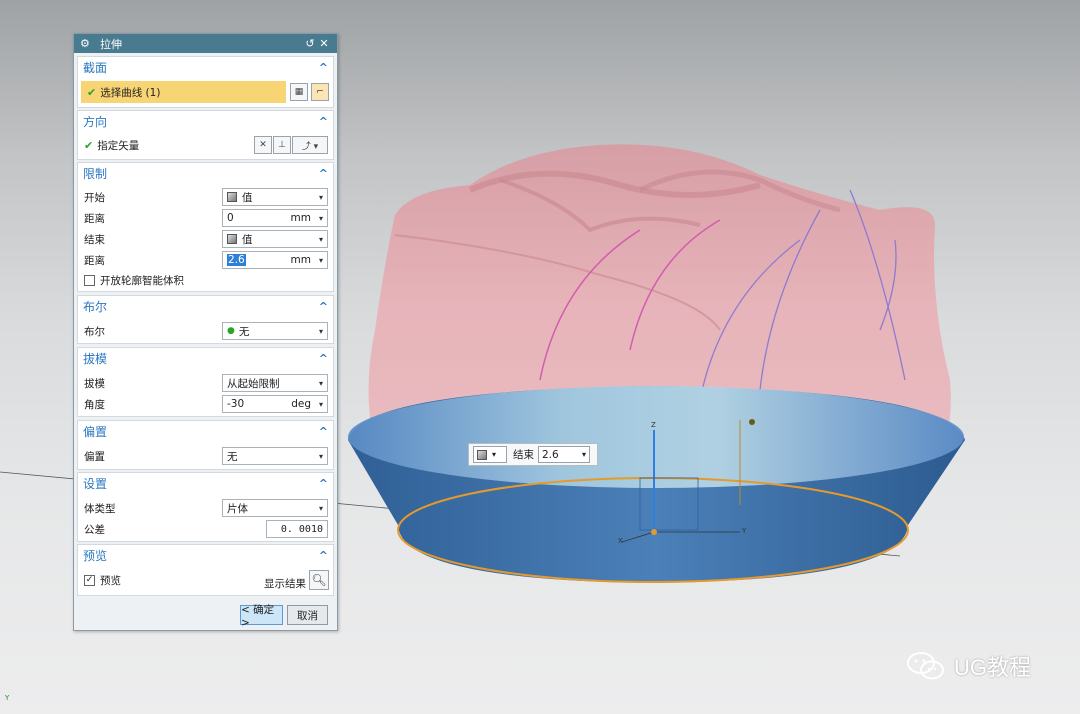 The height and width of the screenshot is (714, 1080). Describe the element at coordinates (95, 174) in the screenshot. I see `limits-header-label: 限制` at that location.